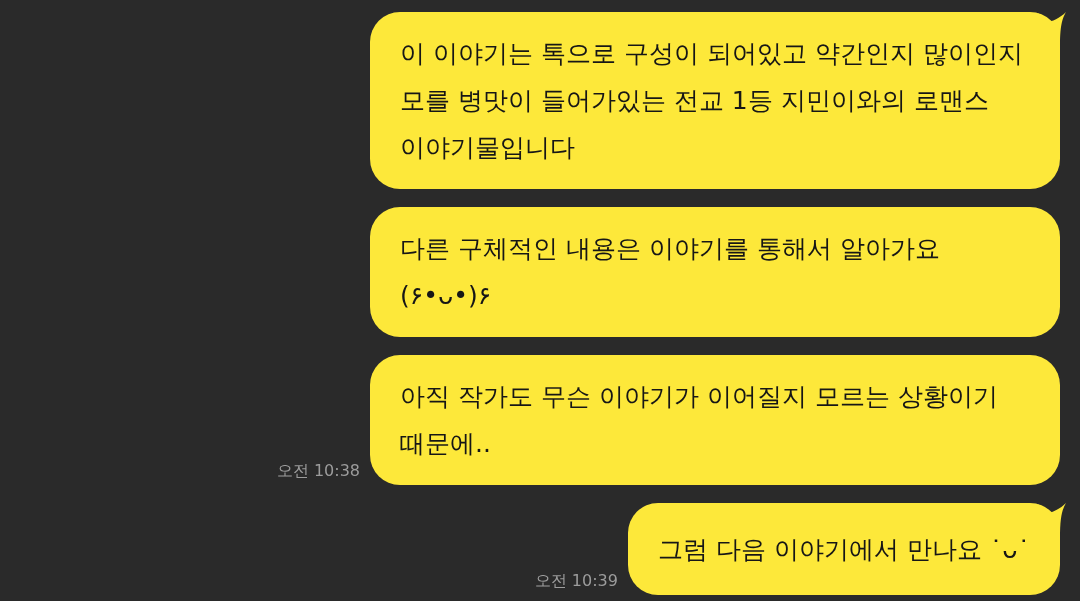 This screenshot has width=1080, height=601. What do you see at coordinates (715, 272) in the screenshot?
I see `message-bubble: 다른 구체적인 내용은 이야기를 통해서 알아가요 (۶•ᴗ•)۶` at bounding box center [715, 272].